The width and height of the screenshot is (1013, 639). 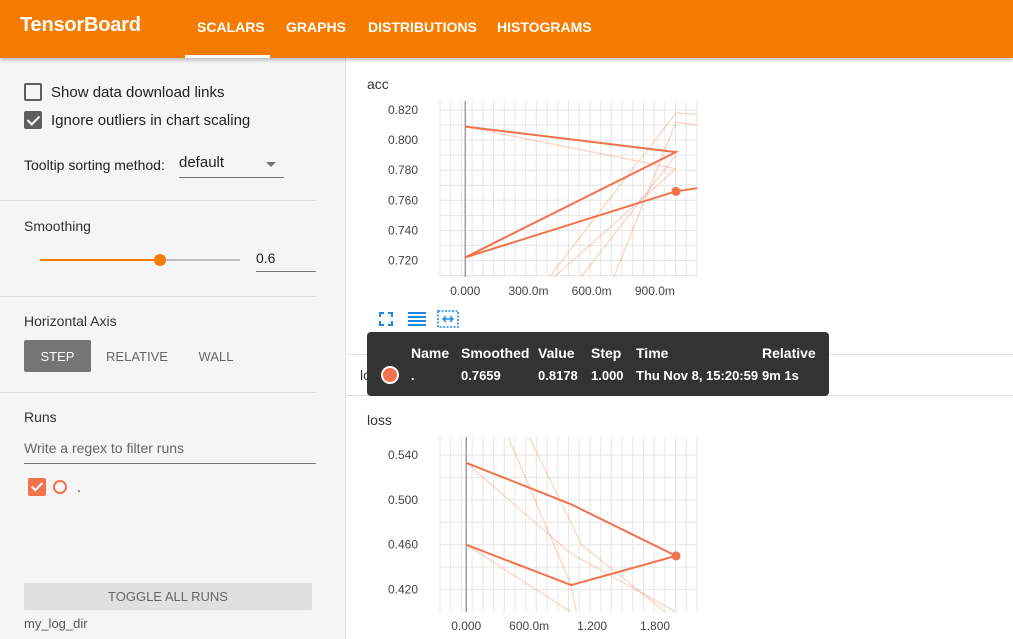 I want to click on run-name: ., so click(x=79, y=487).